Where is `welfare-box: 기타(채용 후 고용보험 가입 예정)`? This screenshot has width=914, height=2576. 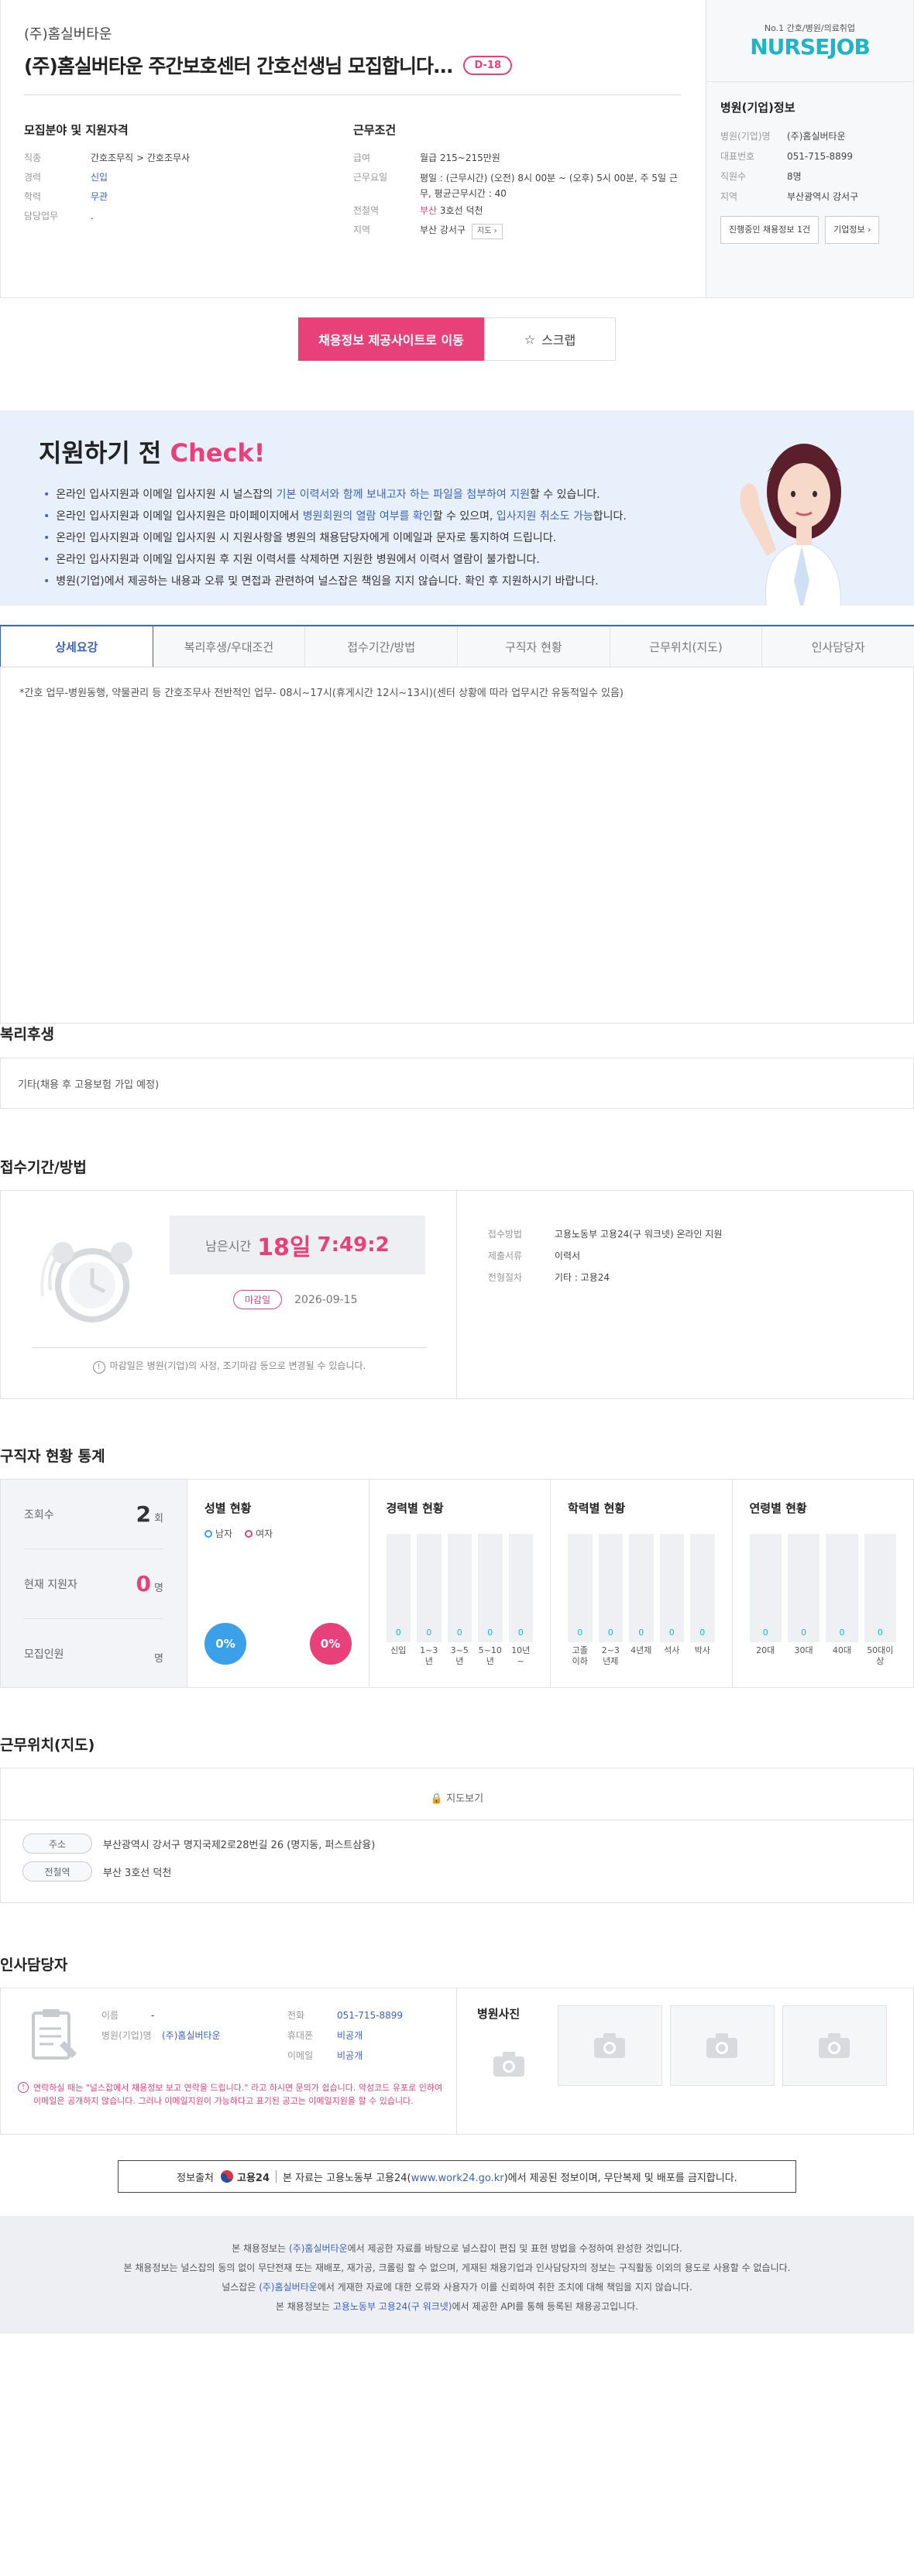 welfare-box: 기타(채용 후 고용보험 가입 예정) is located at coordinates (457, 1083).